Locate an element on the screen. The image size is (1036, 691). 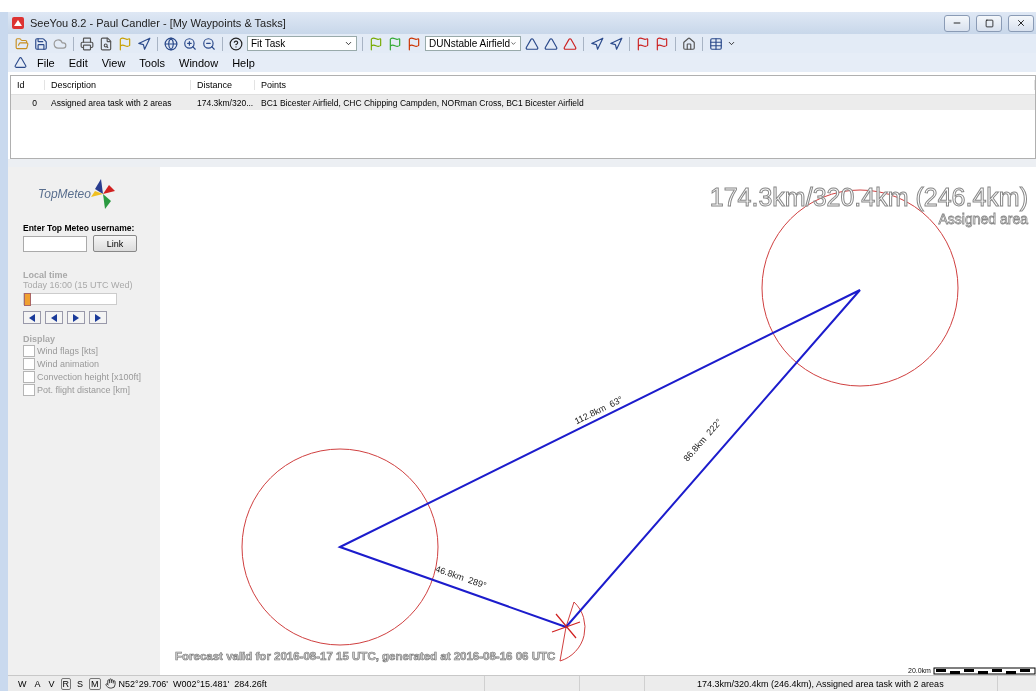
app-icon is located at coordinates (18, 23).